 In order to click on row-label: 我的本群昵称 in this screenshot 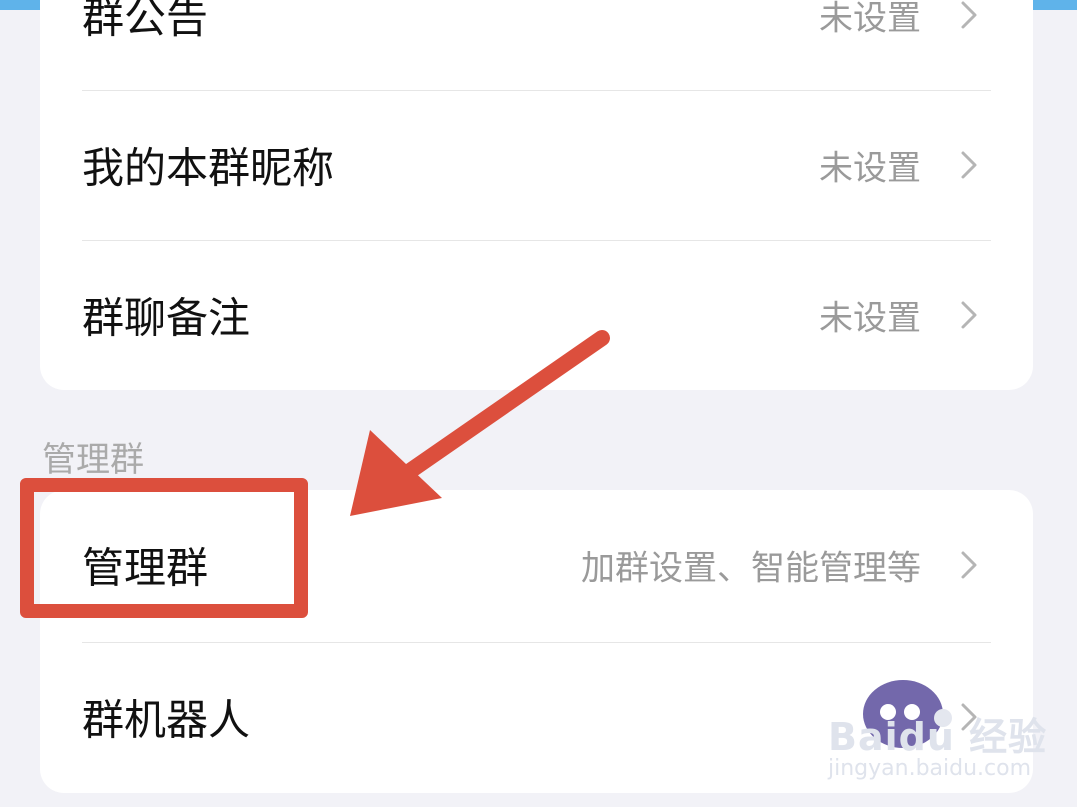, I will do `click(208, 168)`.